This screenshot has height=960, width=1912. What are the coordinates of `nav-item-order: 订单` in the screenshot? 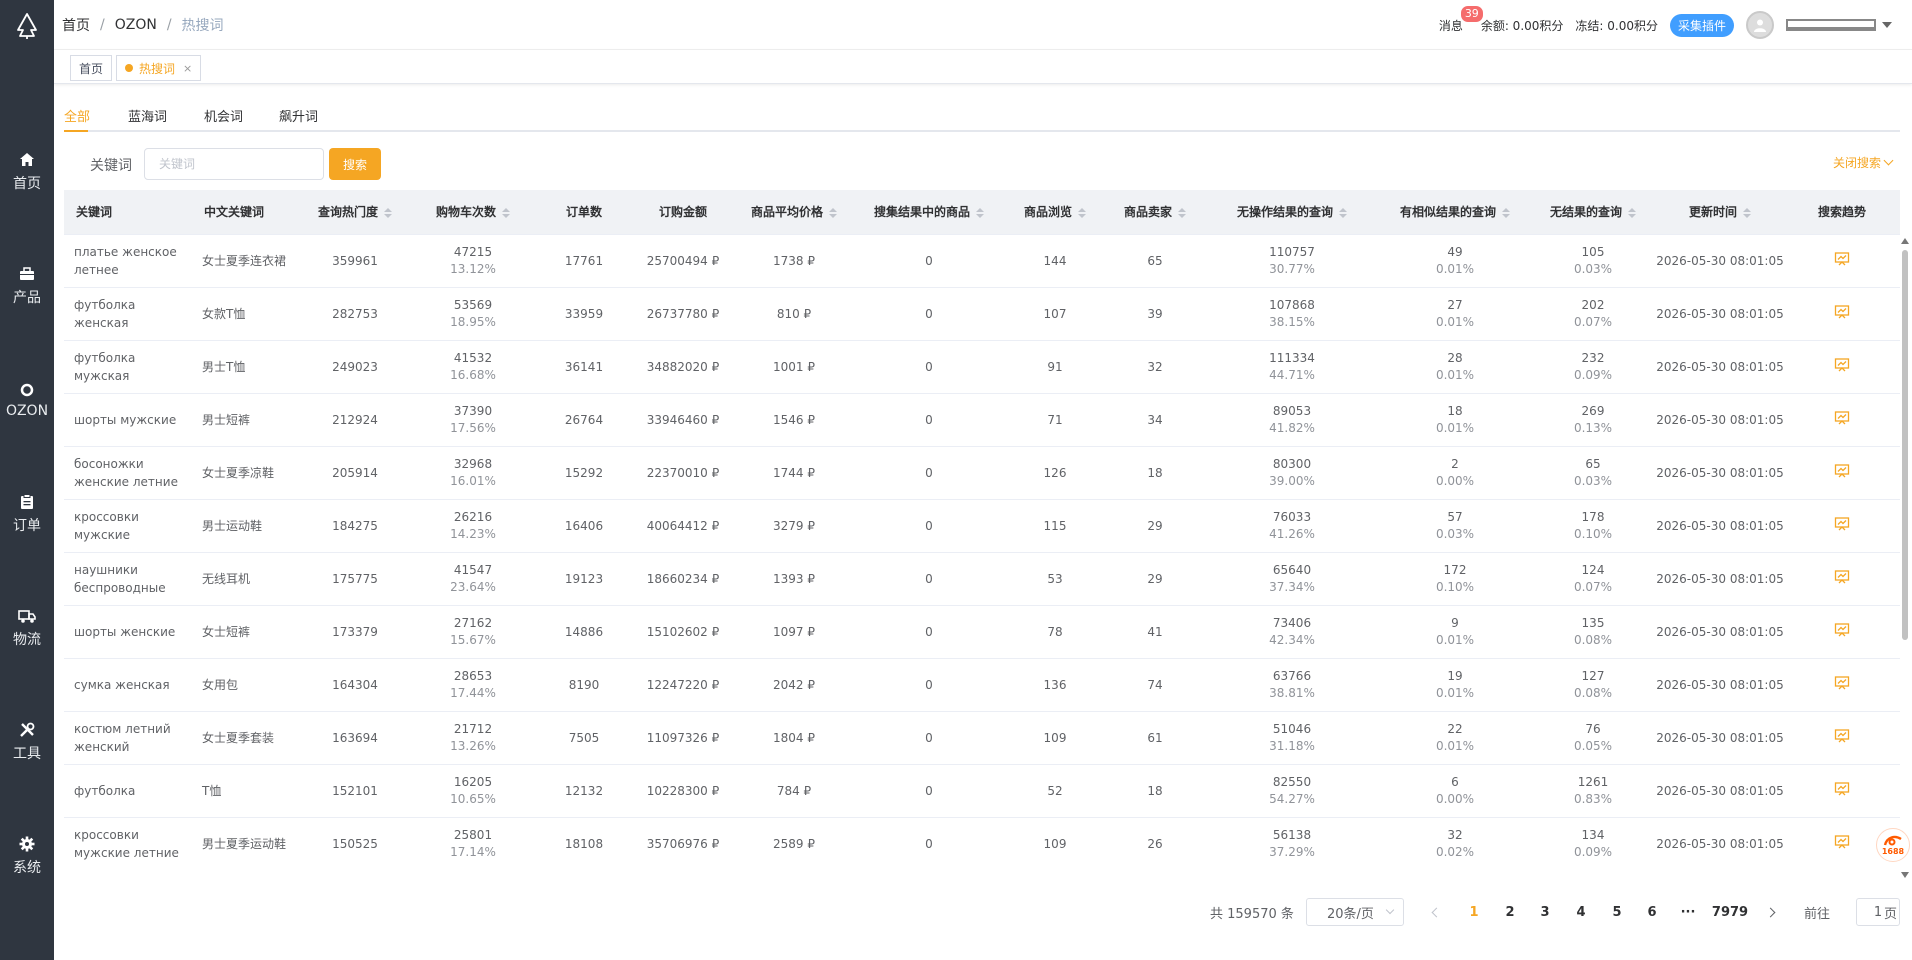 It's located at (27, 514).